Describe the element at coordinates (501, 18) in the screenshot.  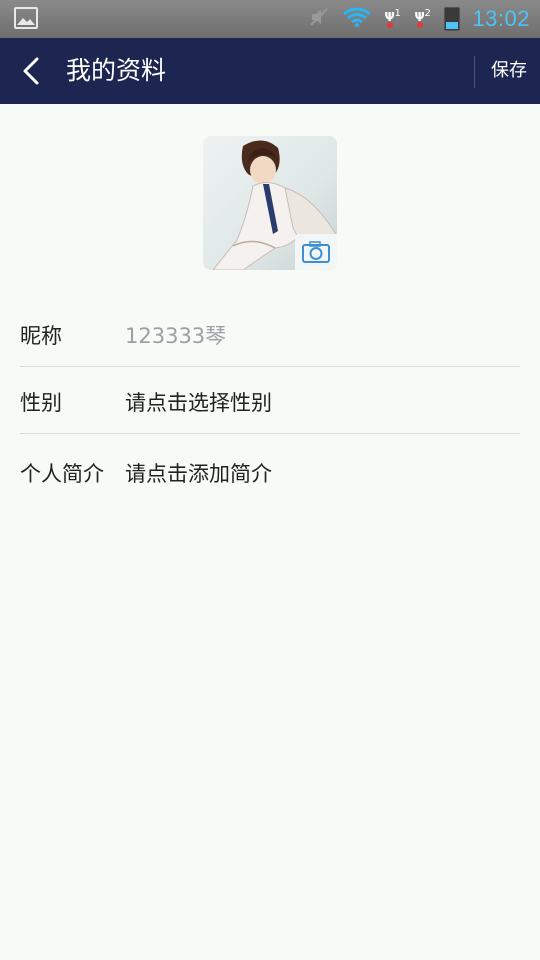
I see `status-time: 13:02` at that location.